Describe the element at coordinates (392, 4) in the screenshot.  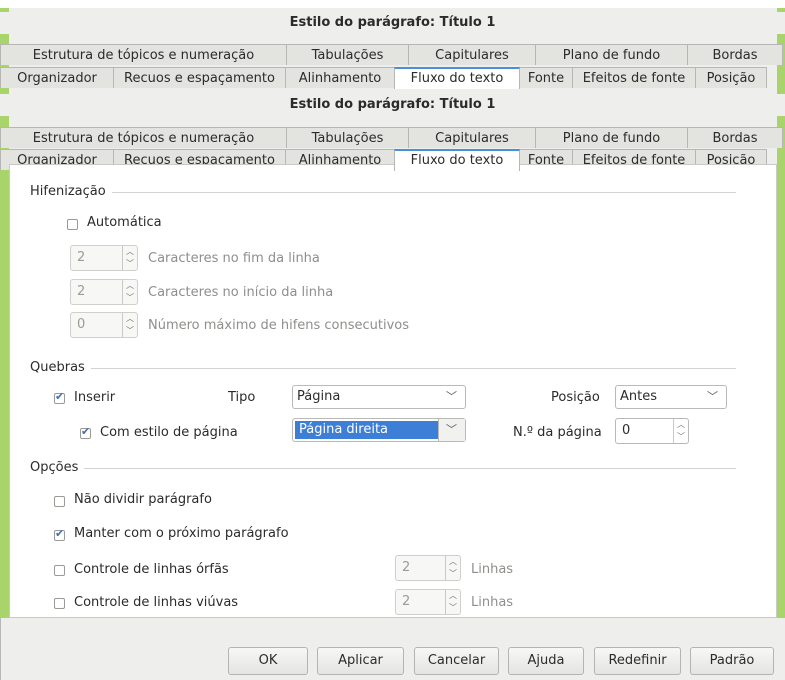
I see `background-document-text` at that location.